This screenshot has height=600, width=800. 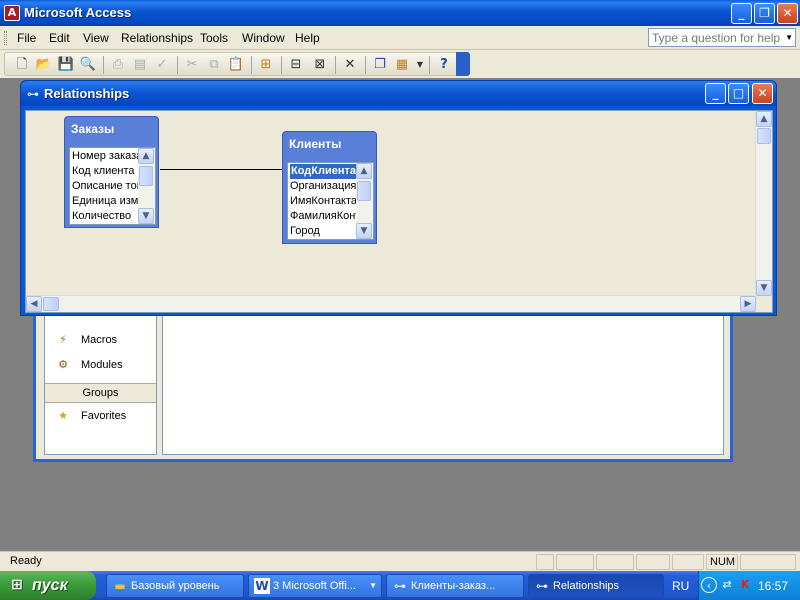 I want to click on network-icon: ⇄, so click(x=727, y=585).